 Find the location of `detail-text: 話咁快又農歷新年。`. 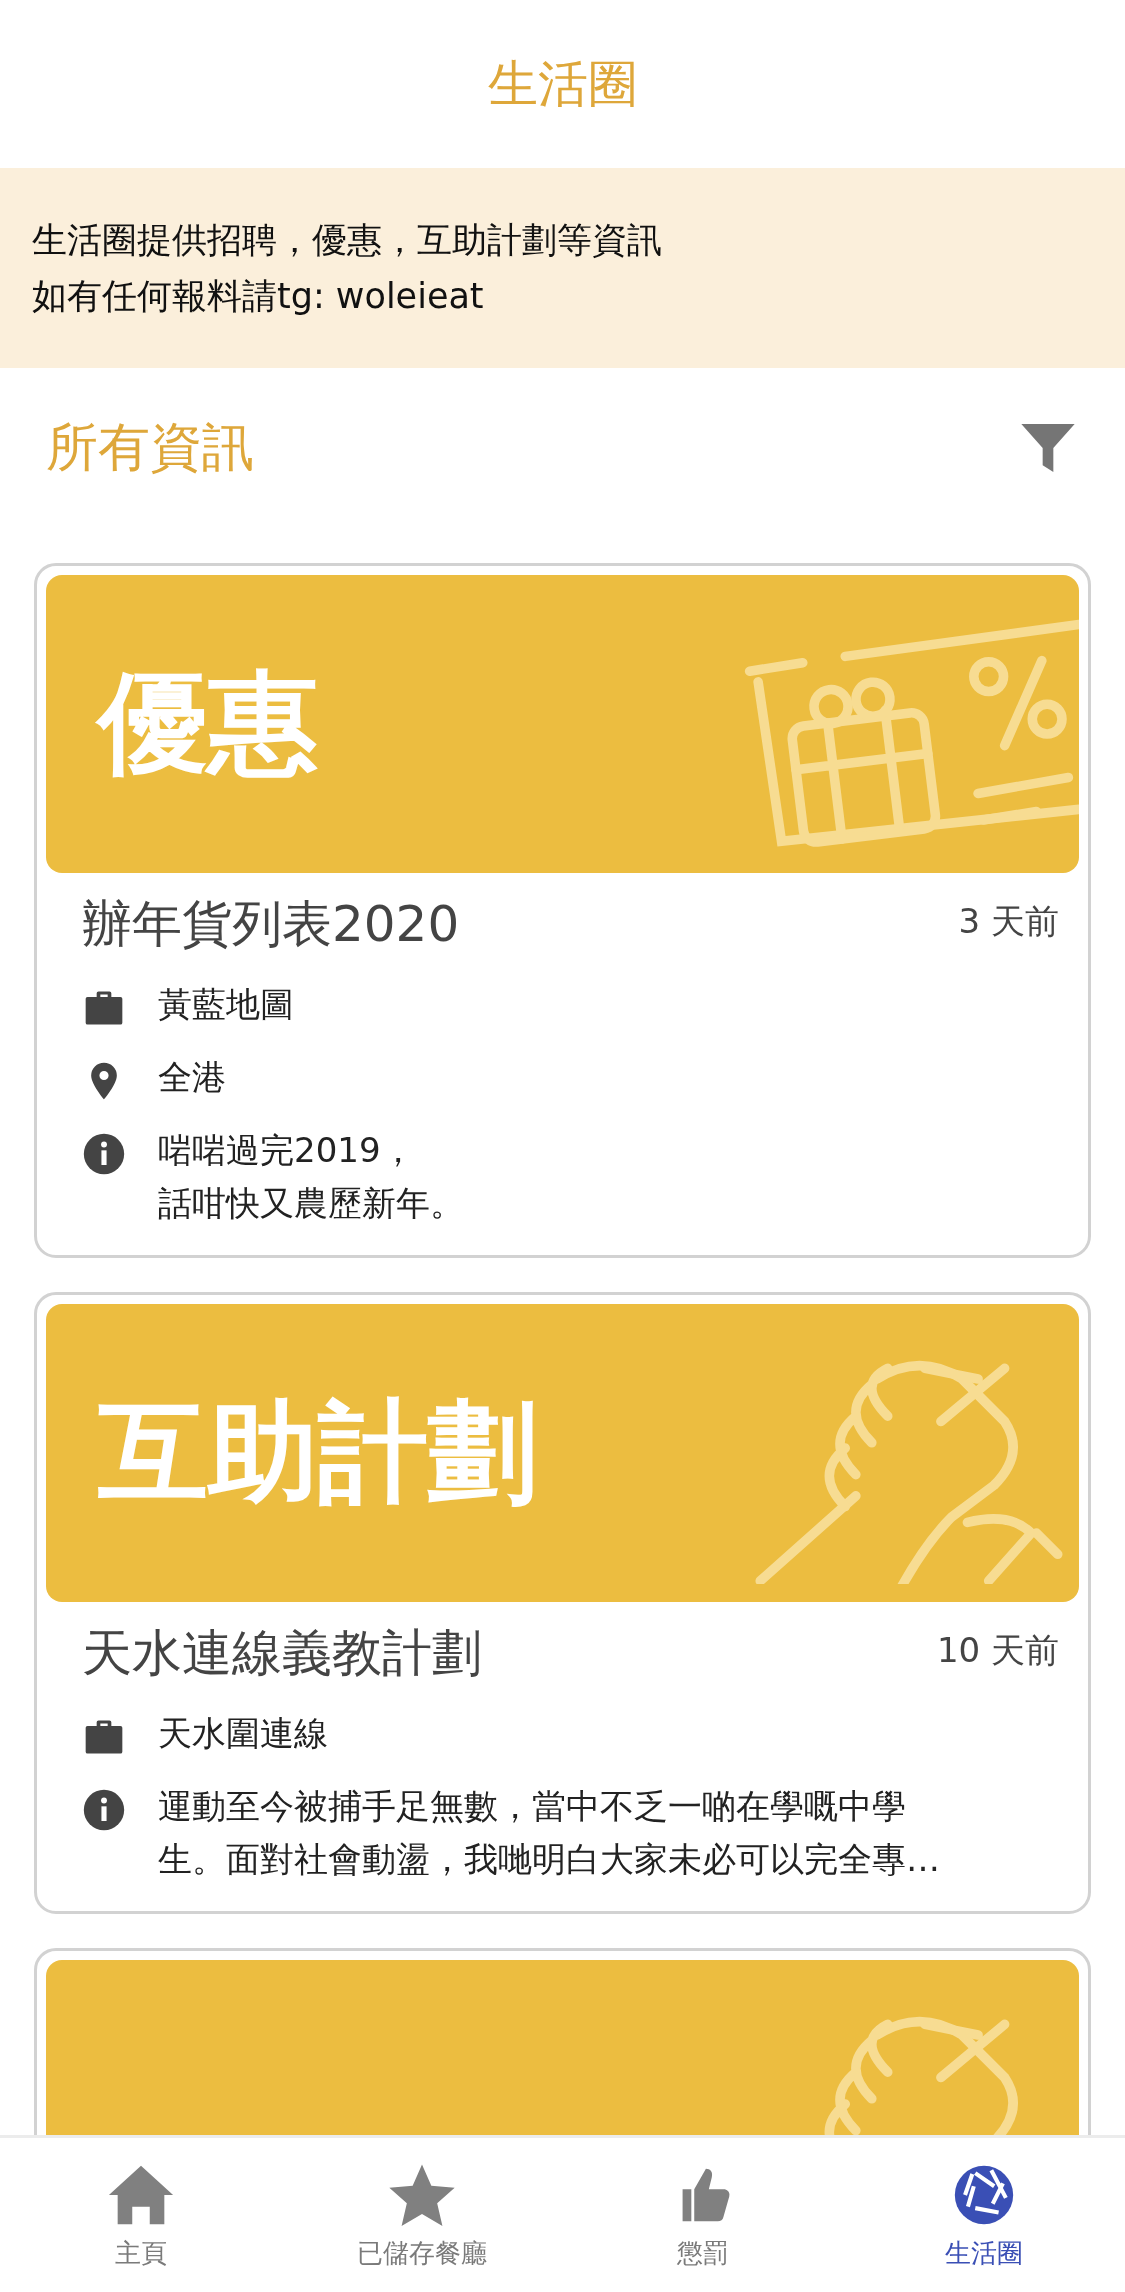

detail-text: 話咁快又農歷新年。 is located at coordinates (311, 1203).